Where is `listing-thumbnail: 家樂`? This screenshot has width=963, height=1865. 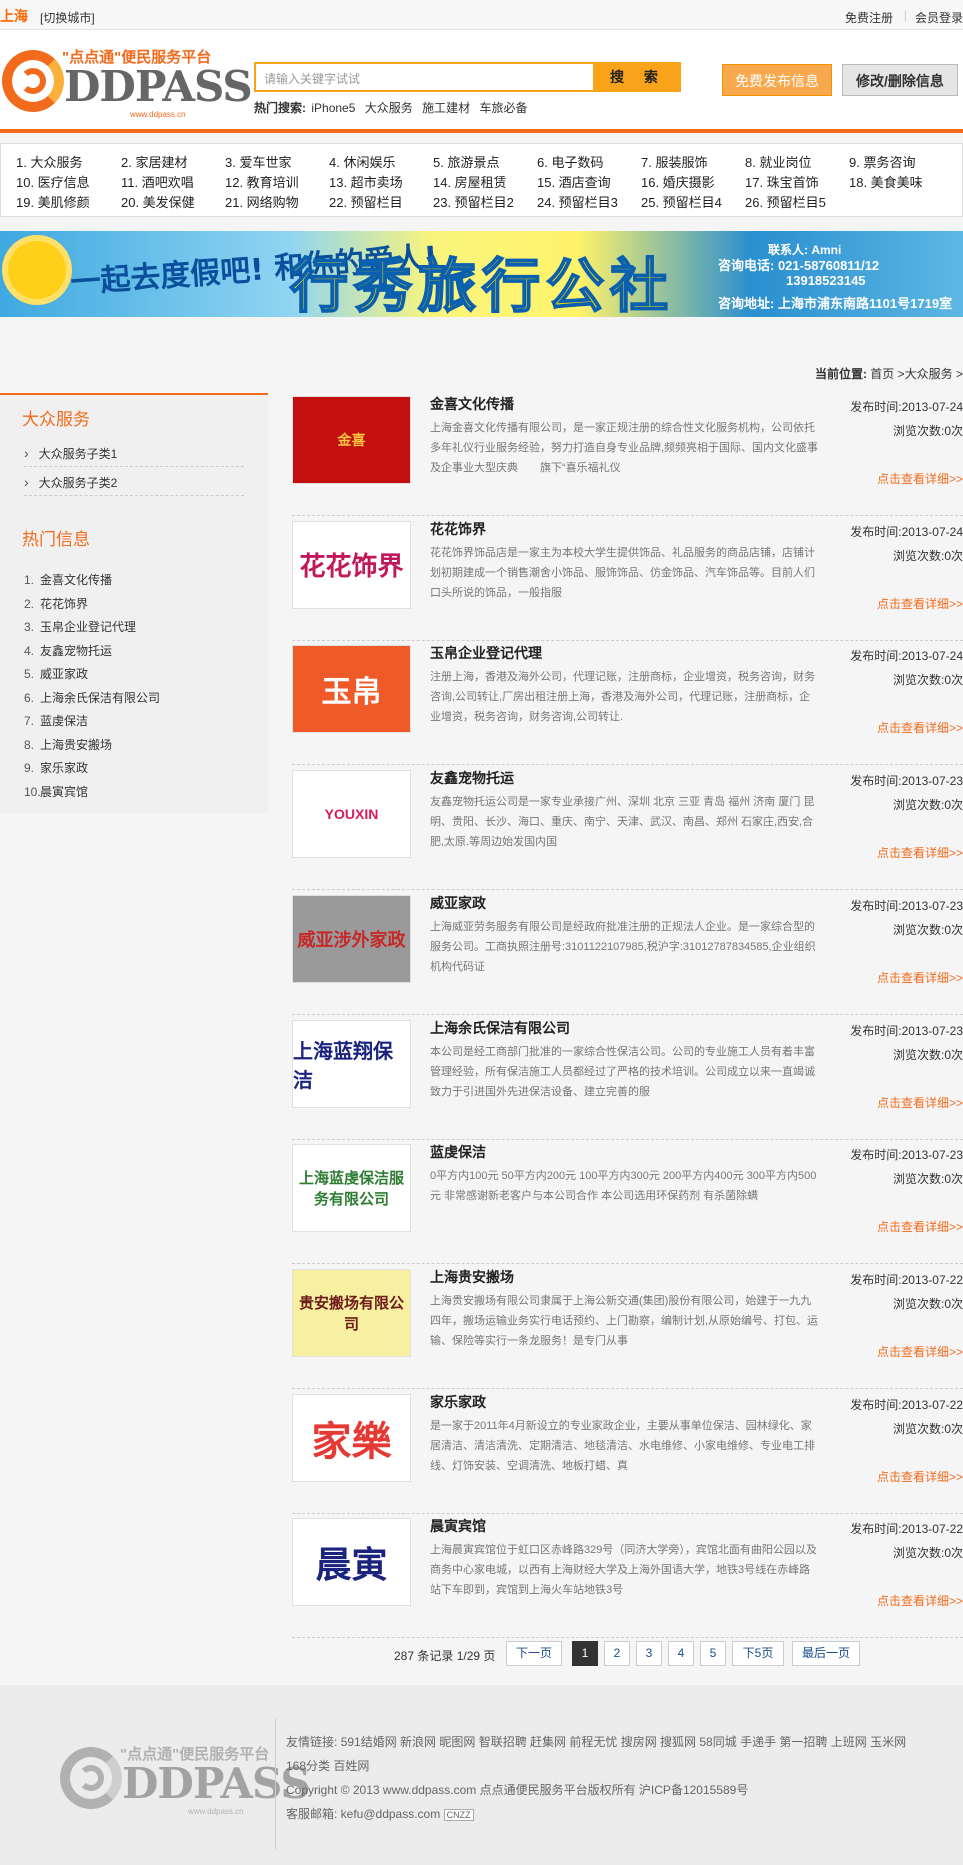
listing-thumbnail: 家樂 is located at coordinates (351, 1437).